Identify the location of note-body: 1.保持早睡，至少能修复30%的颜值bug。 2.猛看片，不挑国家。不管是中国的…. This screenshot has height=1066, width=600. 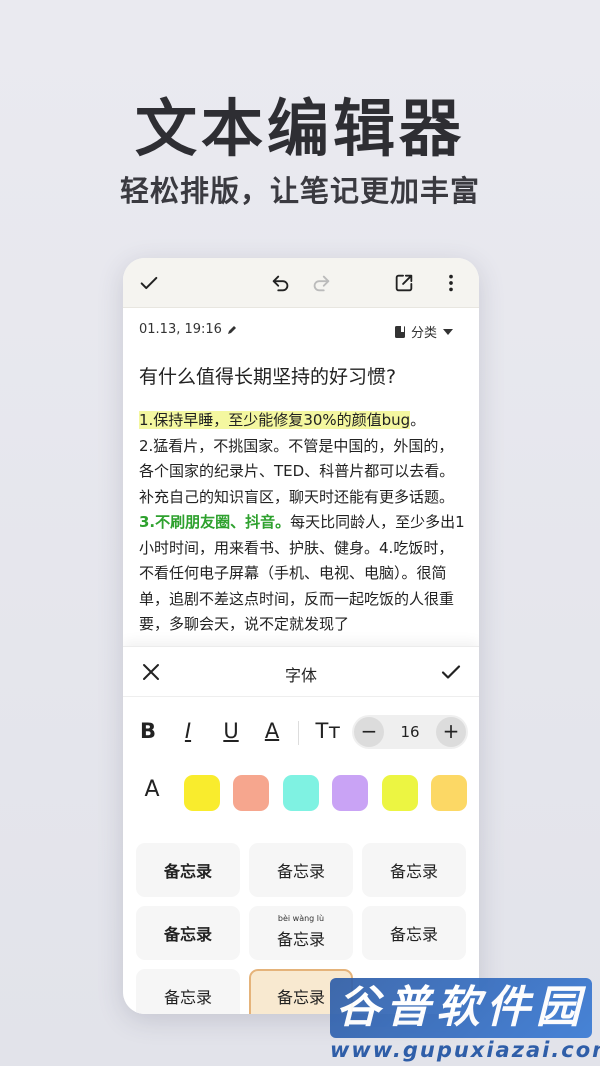
(302, 523).